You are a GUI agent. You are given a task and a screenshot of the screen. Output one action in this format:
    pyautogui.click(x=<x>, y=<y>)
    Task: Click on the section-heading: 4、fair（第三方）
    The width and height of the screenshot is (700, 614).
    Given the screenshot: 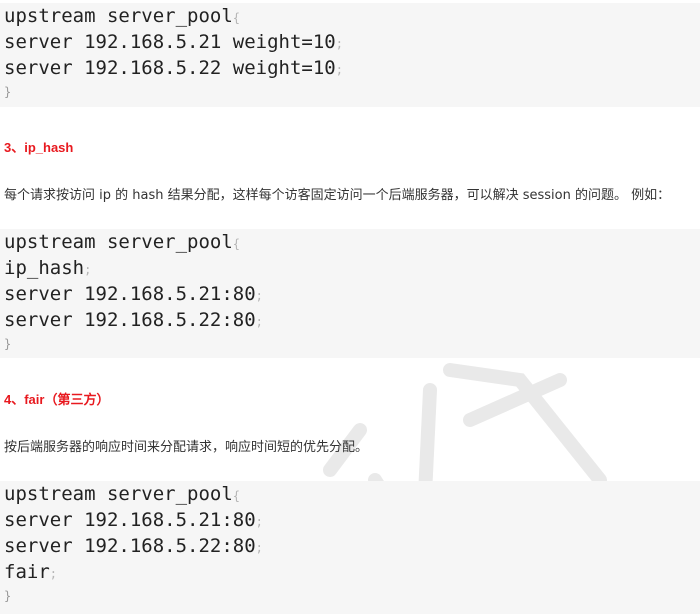 What is the action you would take?
    pyautogui.click(x=57, y=399)
    